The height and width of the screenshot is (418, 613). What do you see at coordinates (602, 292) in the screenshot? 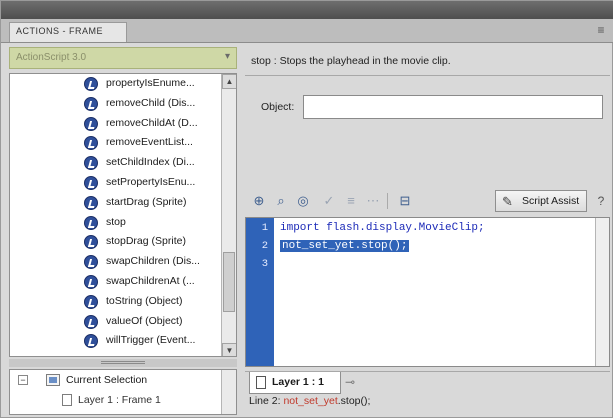
I see `code-editor-scrollbar` at bounding box center [602, 292].